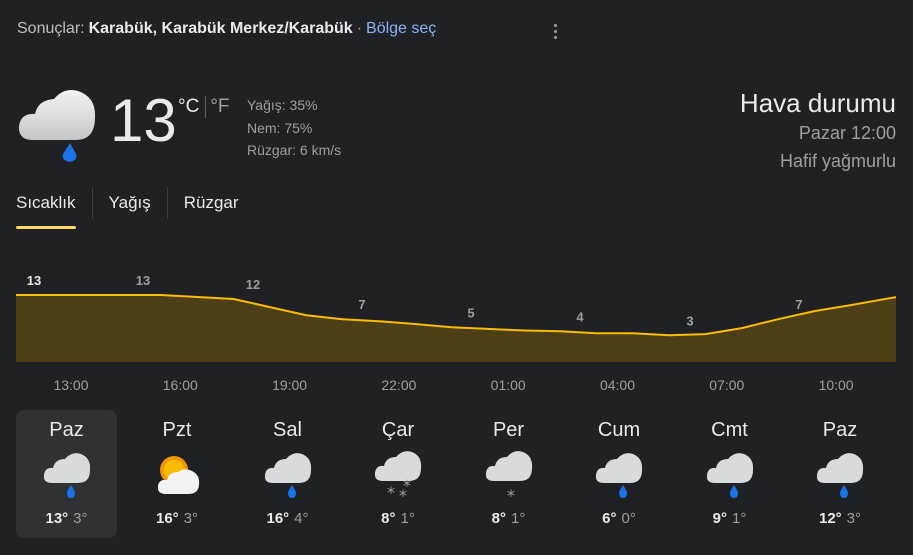 The height and width of the screenshot is (555, 913). What do you see at coordinates (836, 385) in the screenshot?
I see `time-tick-label: 10:00` at bounding box center [836, 385].